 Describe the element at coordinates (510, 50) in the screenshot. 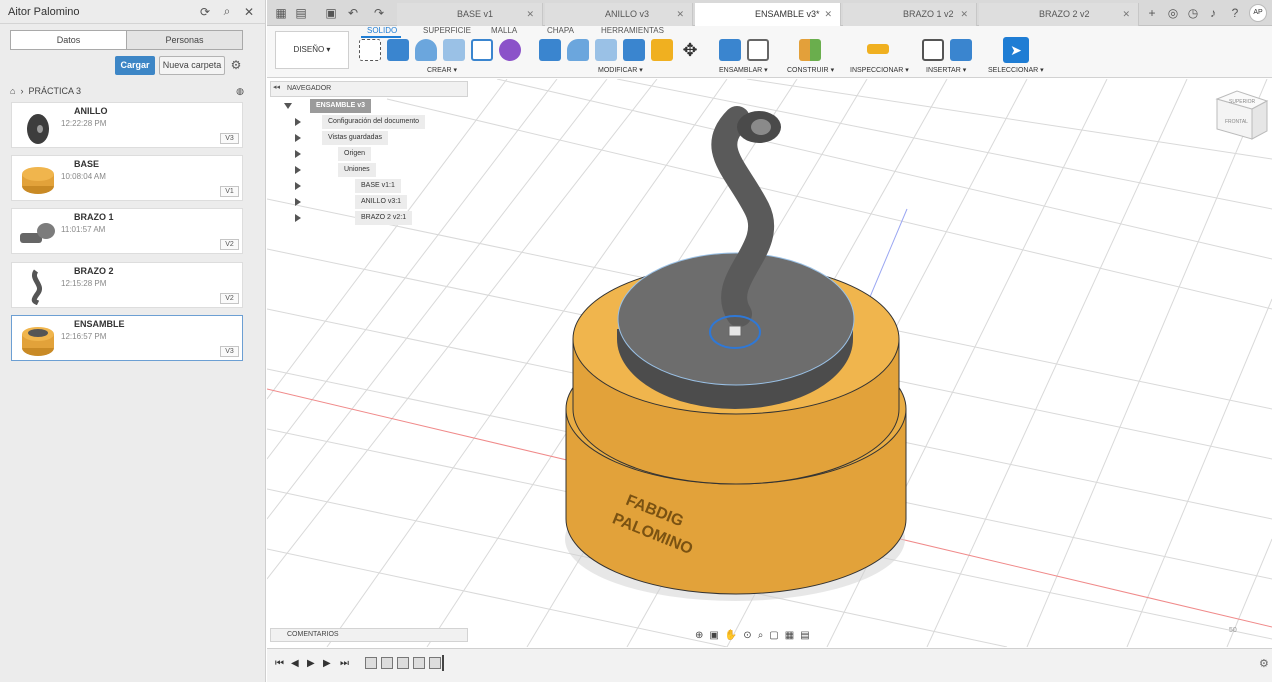

I see `form-icon` at that location.